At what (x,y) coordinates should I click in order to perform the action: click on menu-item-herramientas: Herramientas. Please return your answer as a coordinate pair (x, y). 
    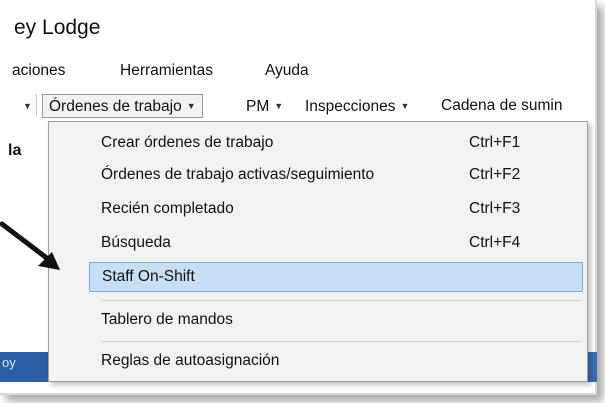
    Looking at the image, I should click on (166, 71).